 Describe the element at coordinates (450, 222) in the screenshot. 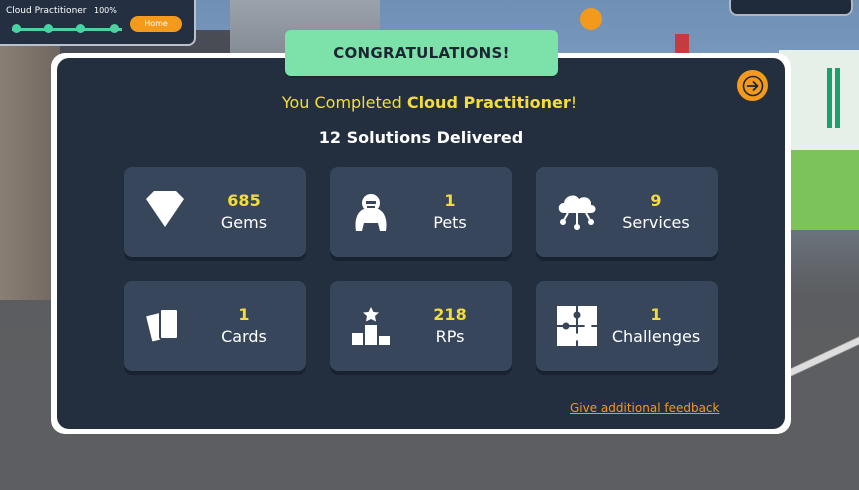

I see `stat-label: Pets` at that location.